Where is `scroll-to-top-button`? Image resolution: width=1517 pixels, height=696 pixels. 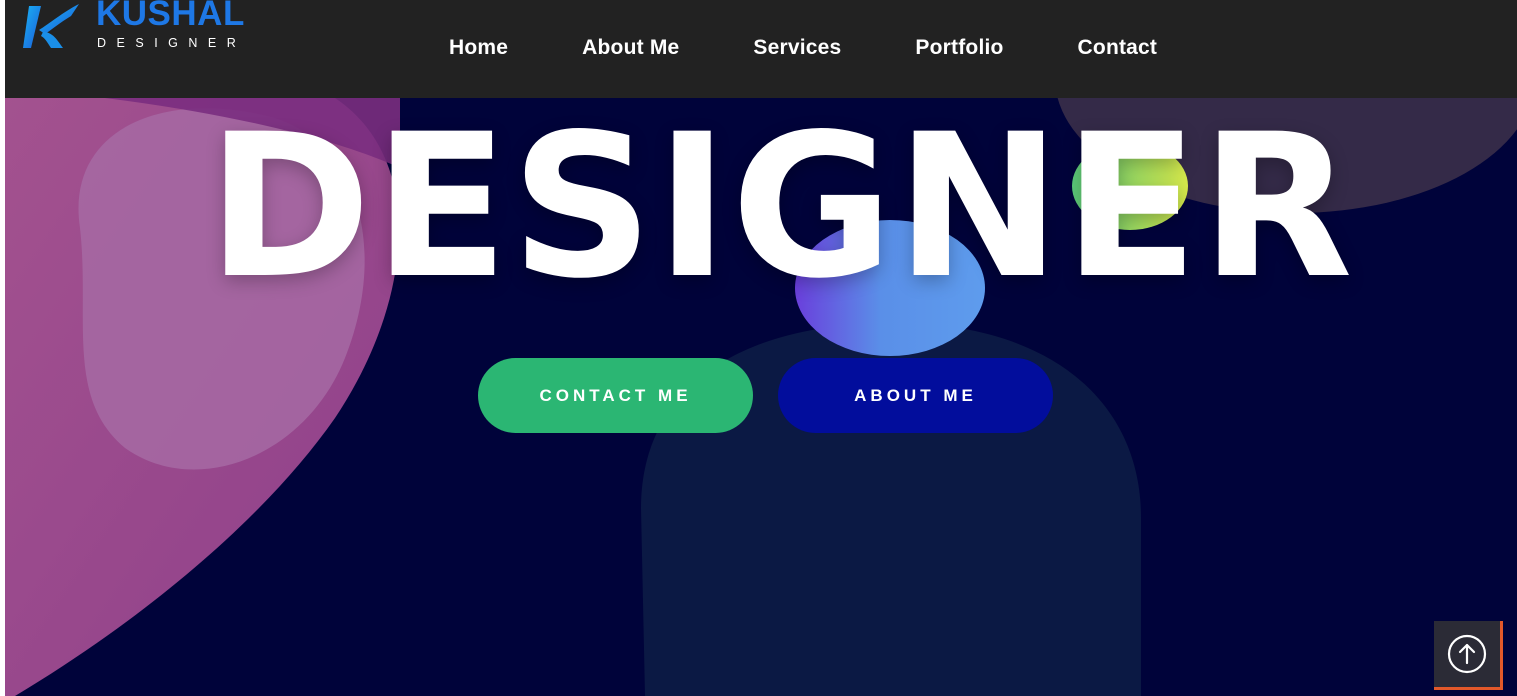
scroll-to-top-button is located at coordinates (1468, 655).